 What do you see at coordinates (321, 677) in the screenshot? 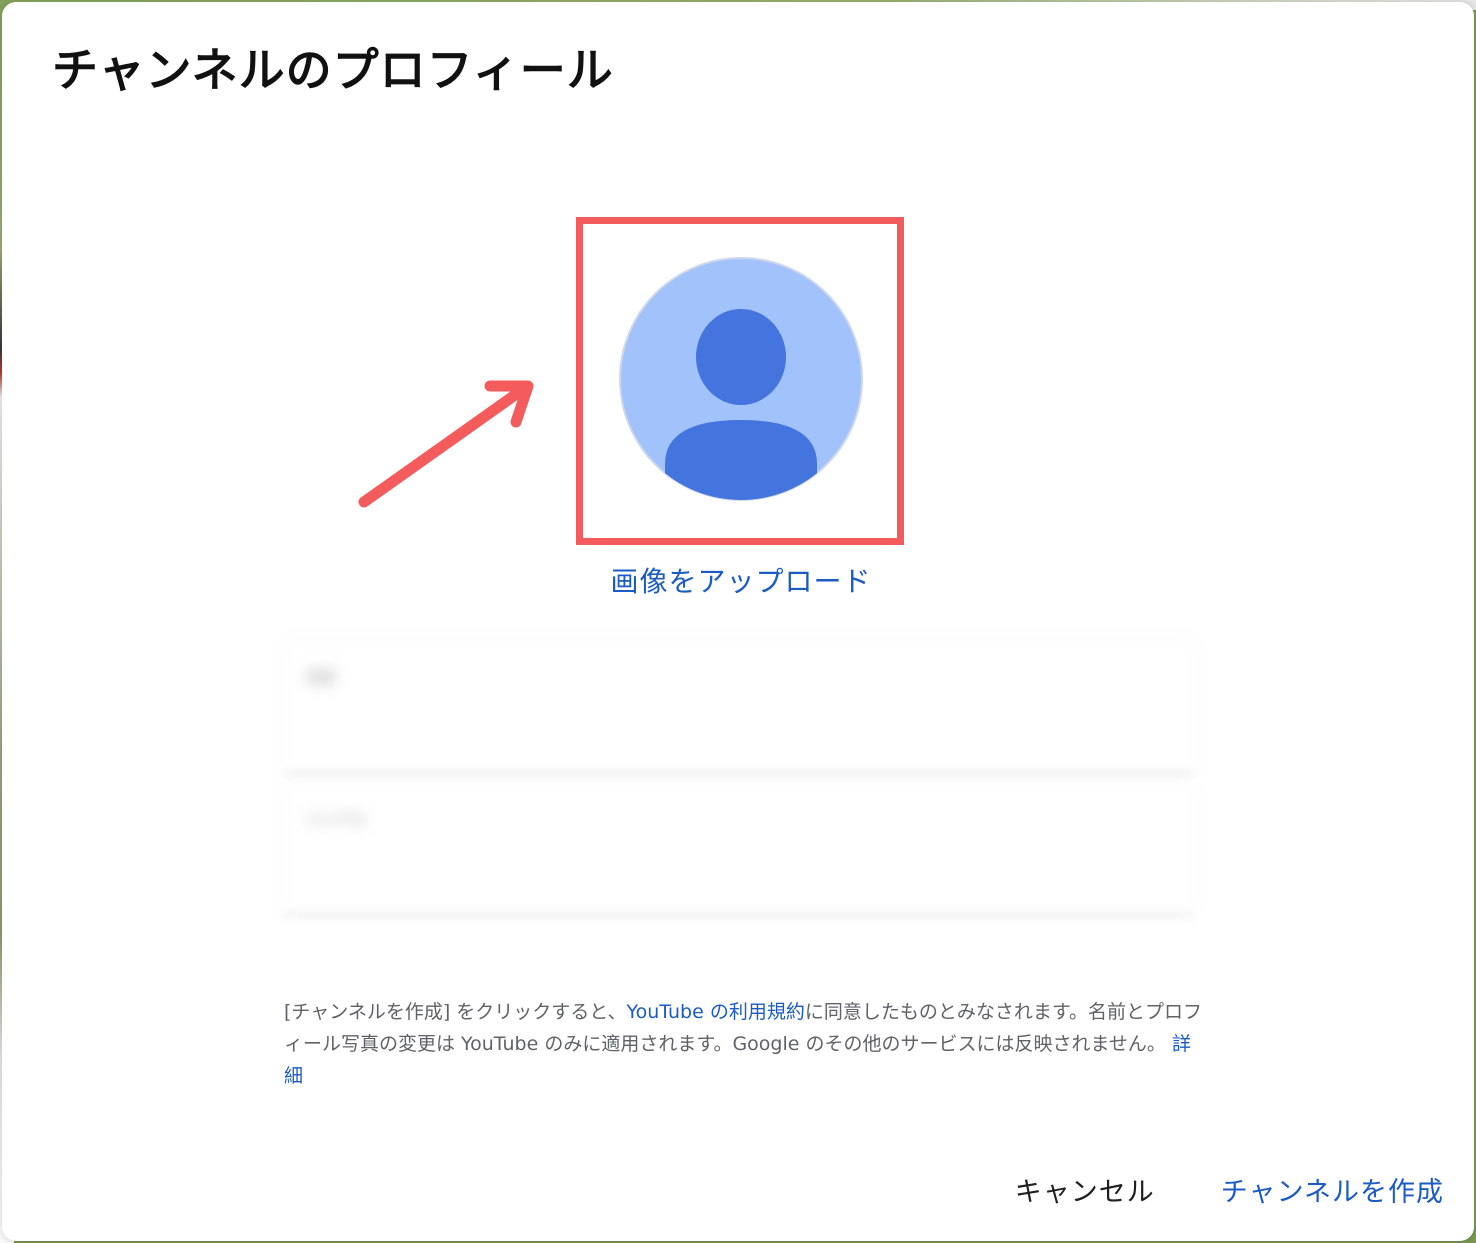
I see `name-field-label: 名前` at bounding box center [321, 677].